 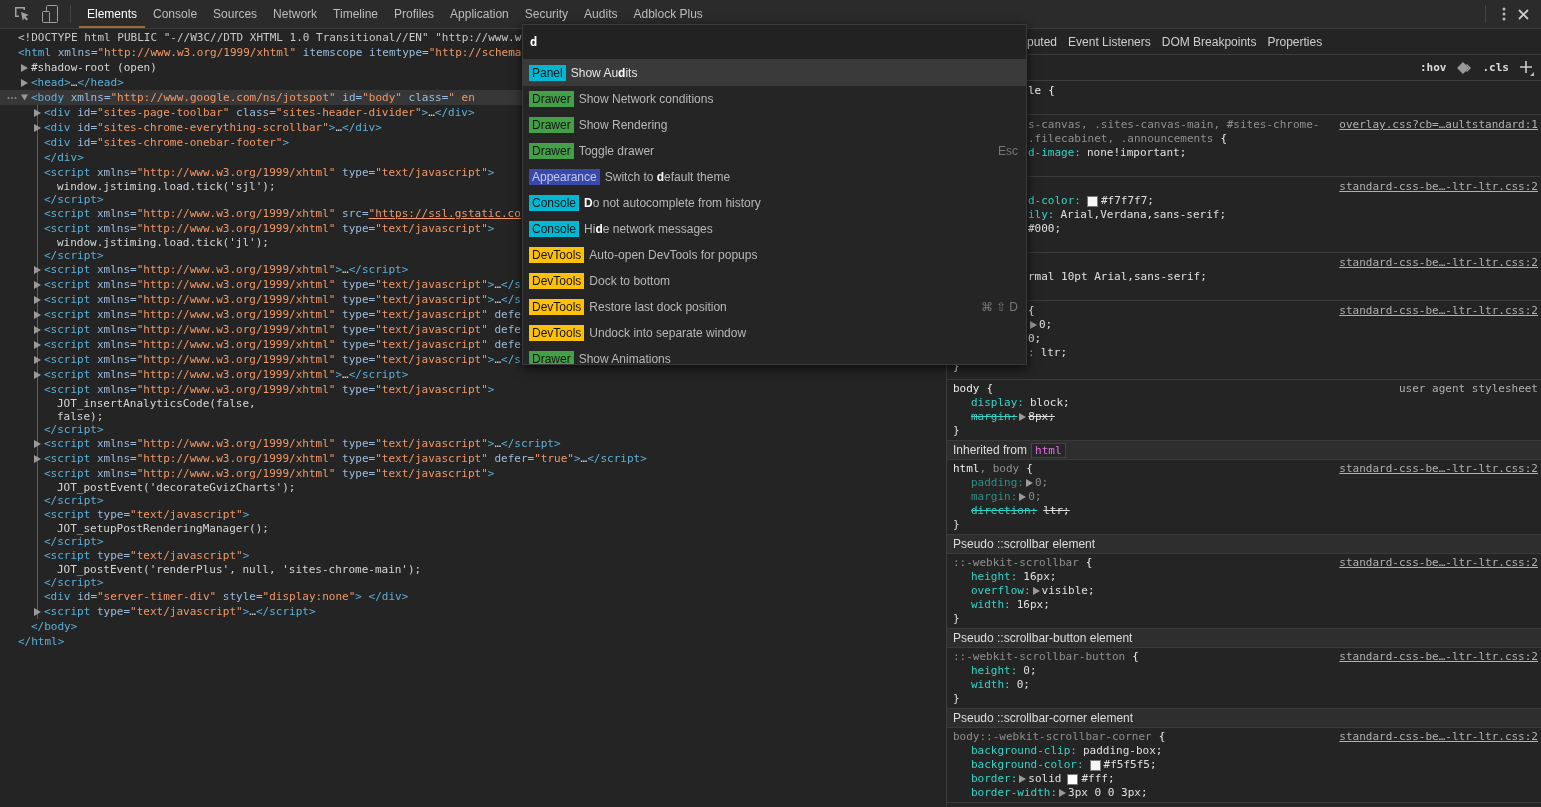 I want to click on css-value: 16px;, so click(x=1040, y=577).